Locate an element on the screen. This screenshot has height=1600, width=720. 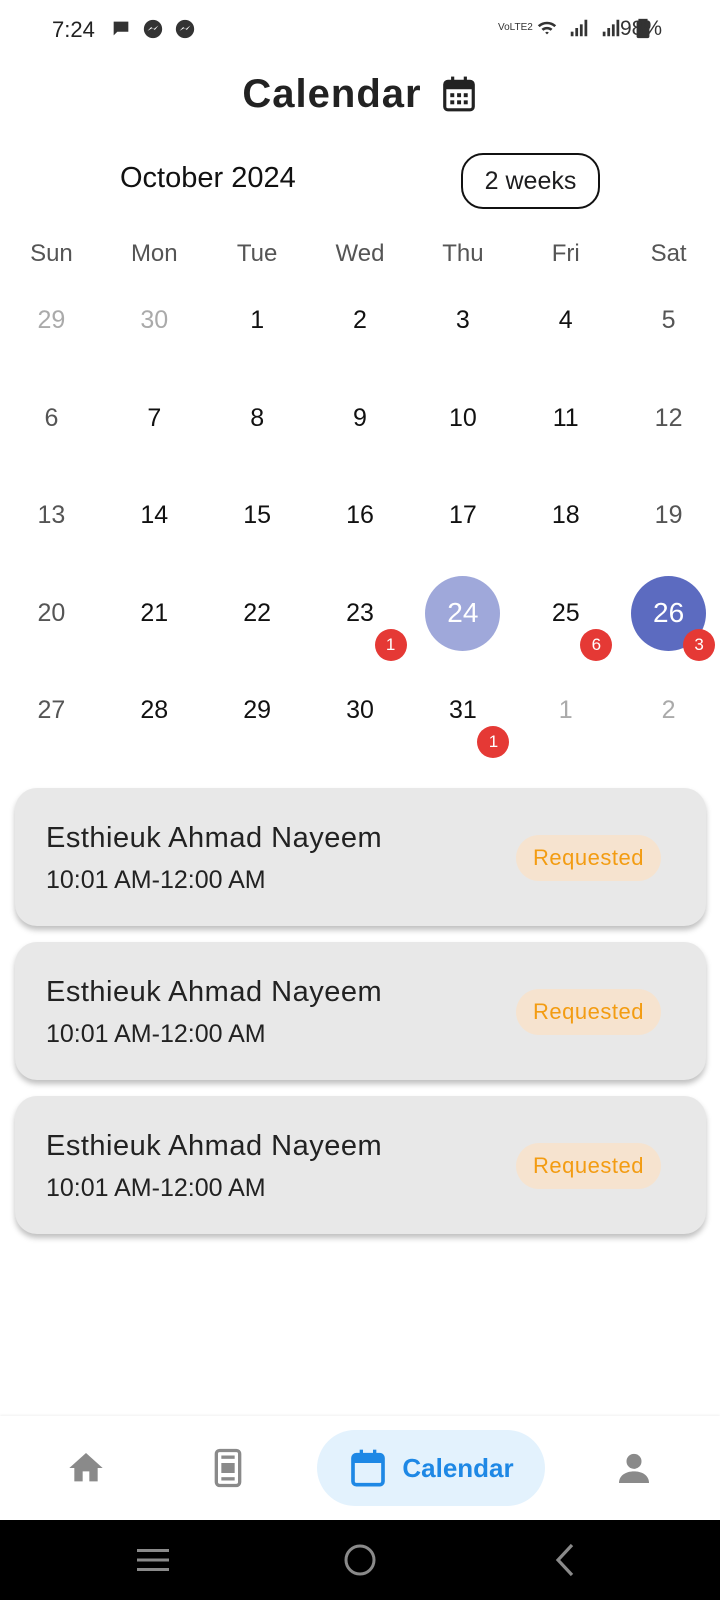
day-number: 1 is located at coordinates (565, 710).